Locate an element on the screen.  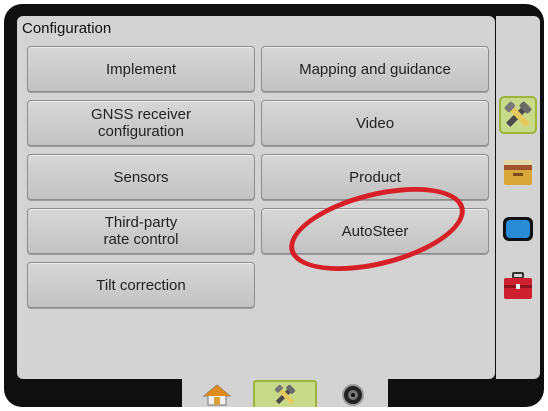
configuration-tab is located at coordinates (285, 393).